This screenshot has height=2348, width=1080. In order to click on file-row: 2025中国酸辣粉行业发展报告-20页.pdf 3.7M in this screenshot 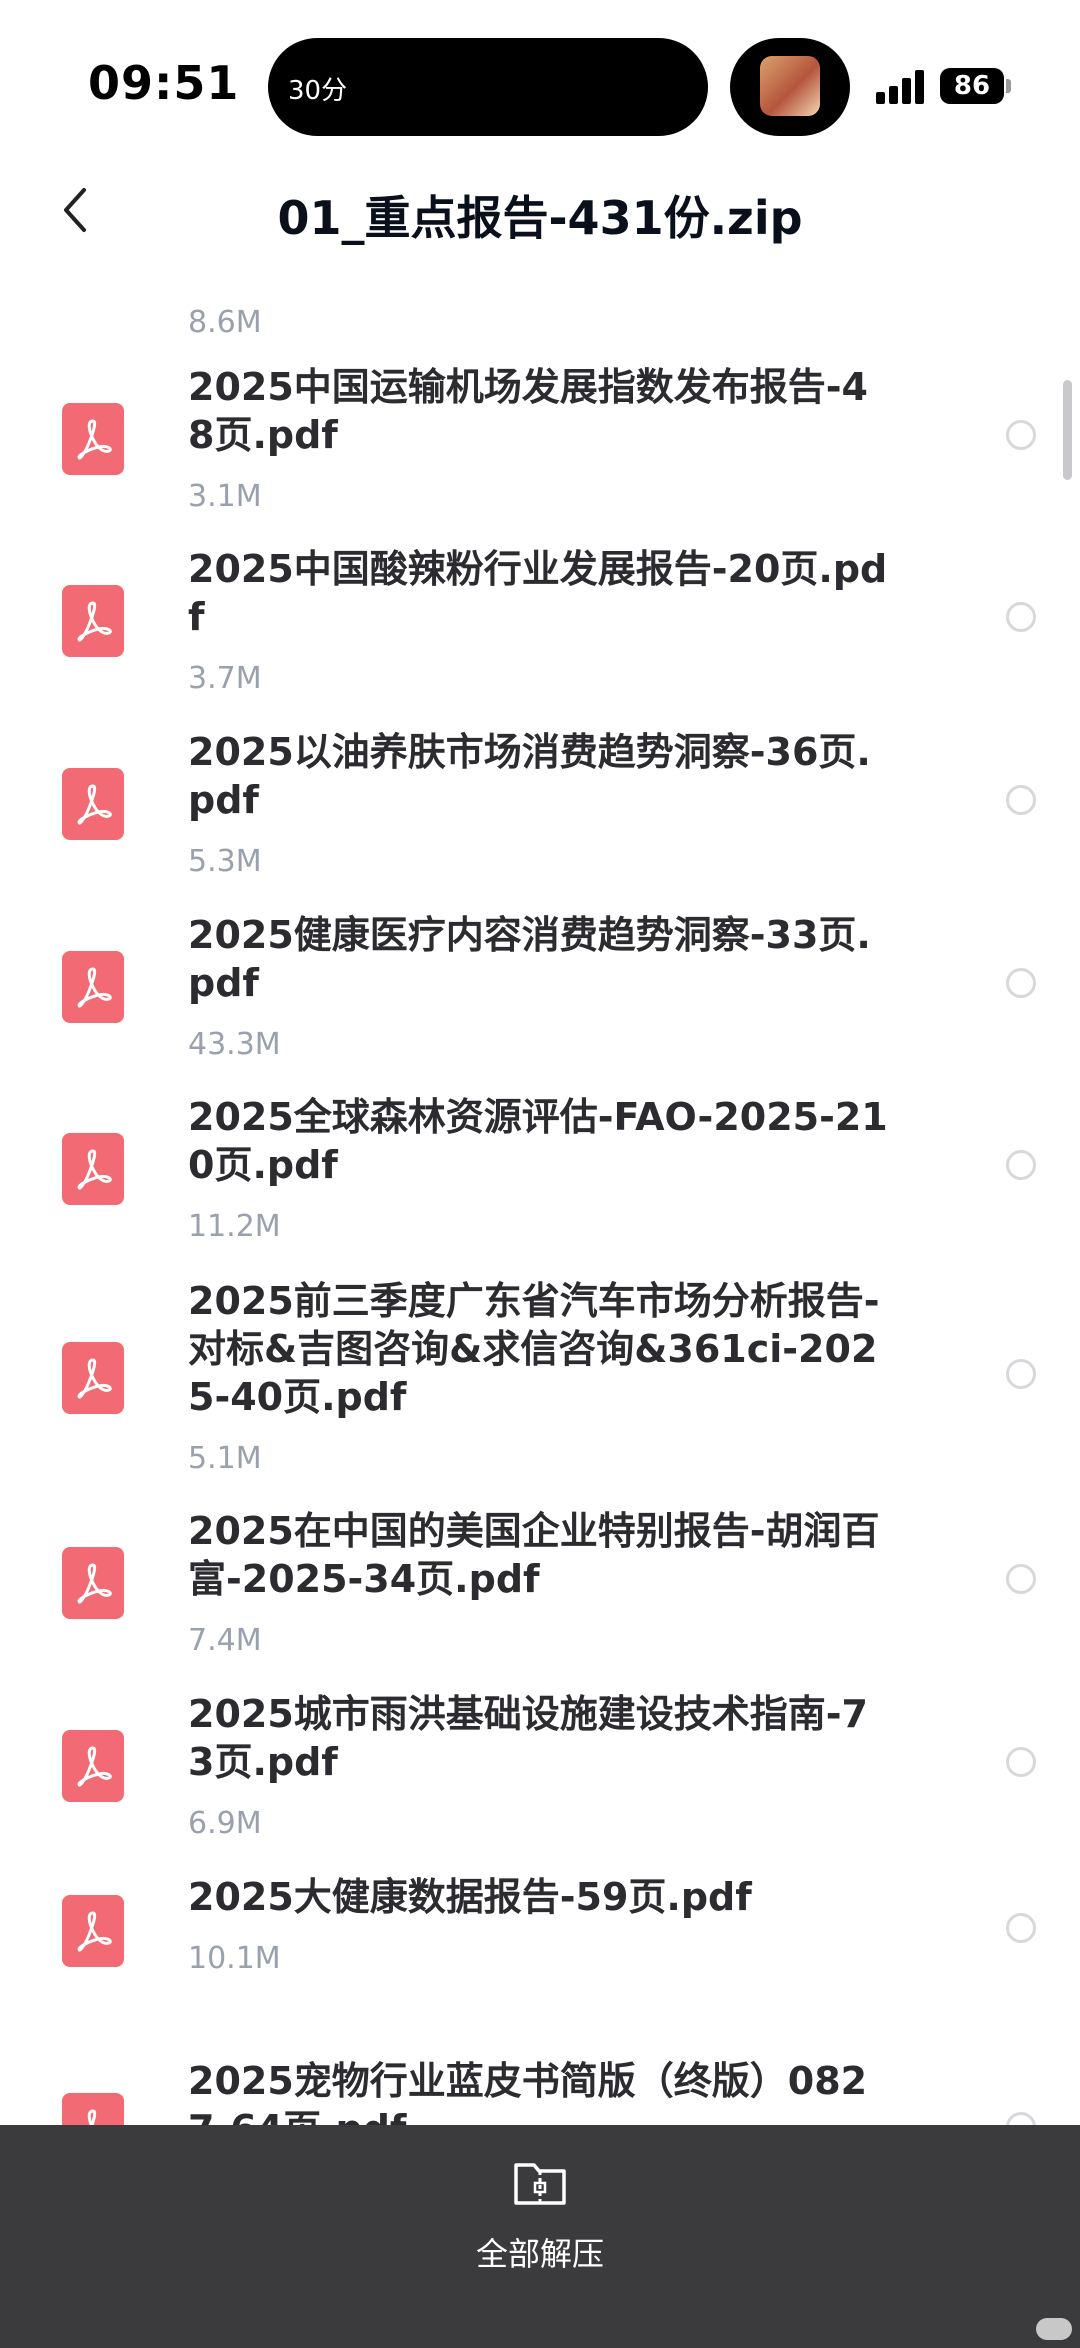, I will do `click(540, 630)`.